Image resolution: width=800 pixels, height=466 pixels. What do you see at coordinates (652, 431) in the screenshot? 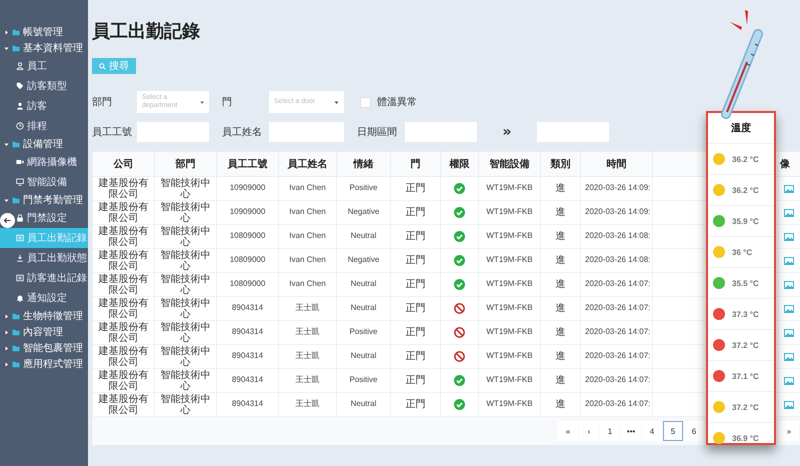
I see `page-button: 4` at bounding box center [652, 431].